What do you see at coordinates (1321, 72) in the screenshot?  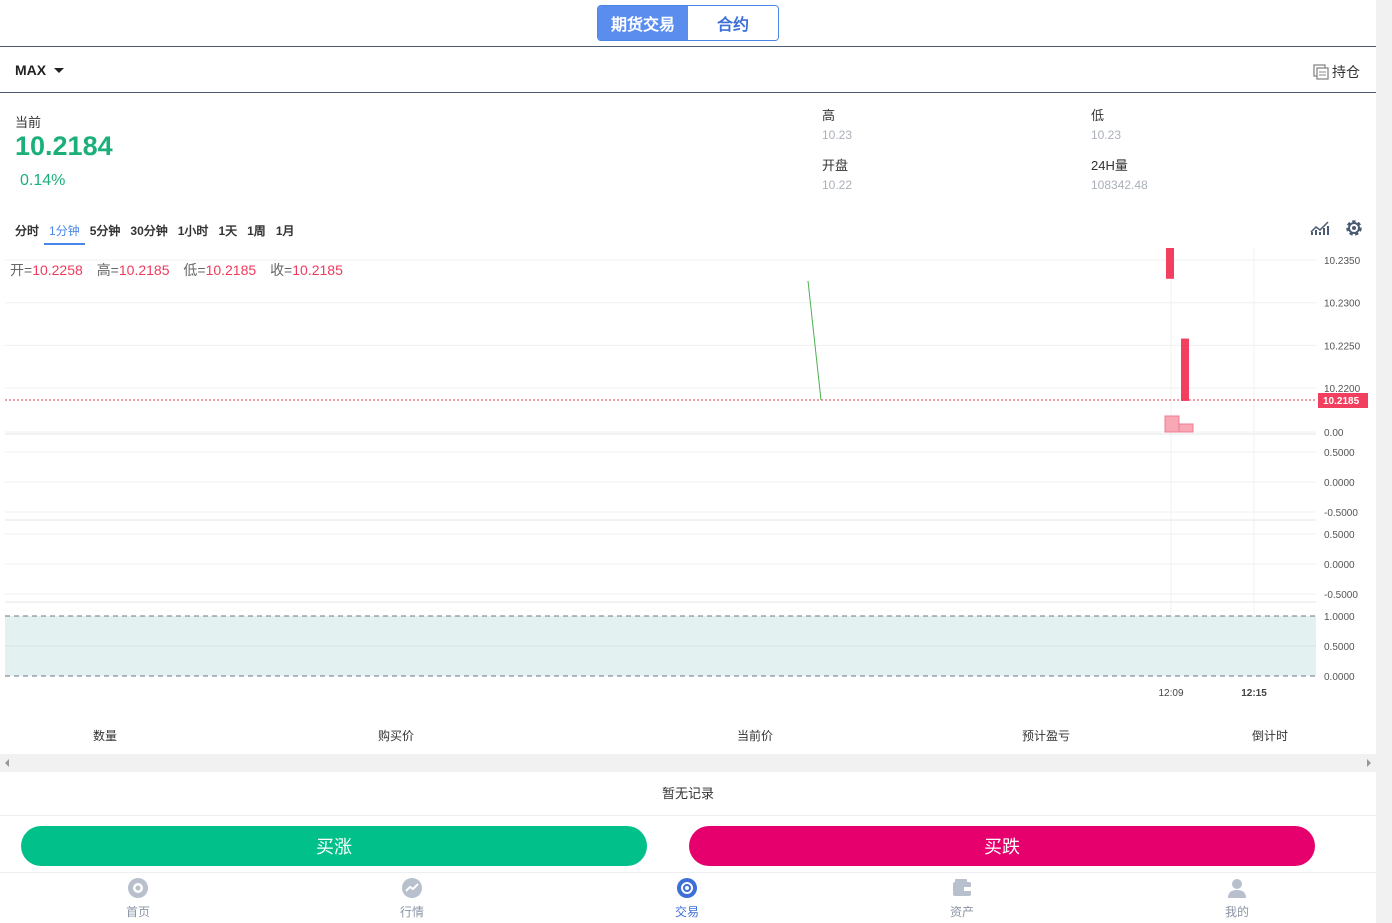 I see `copy-icon` at bounding box center [1321, 72].